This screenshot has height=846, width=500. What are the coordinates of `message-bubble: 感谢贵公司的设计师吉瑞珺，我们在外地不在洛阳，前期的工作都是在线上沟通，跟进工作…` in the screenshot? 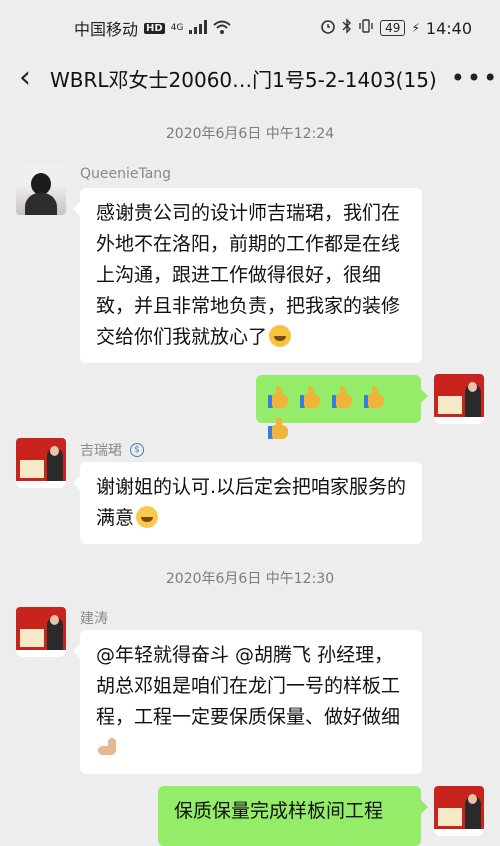 It's located at (247, 275).